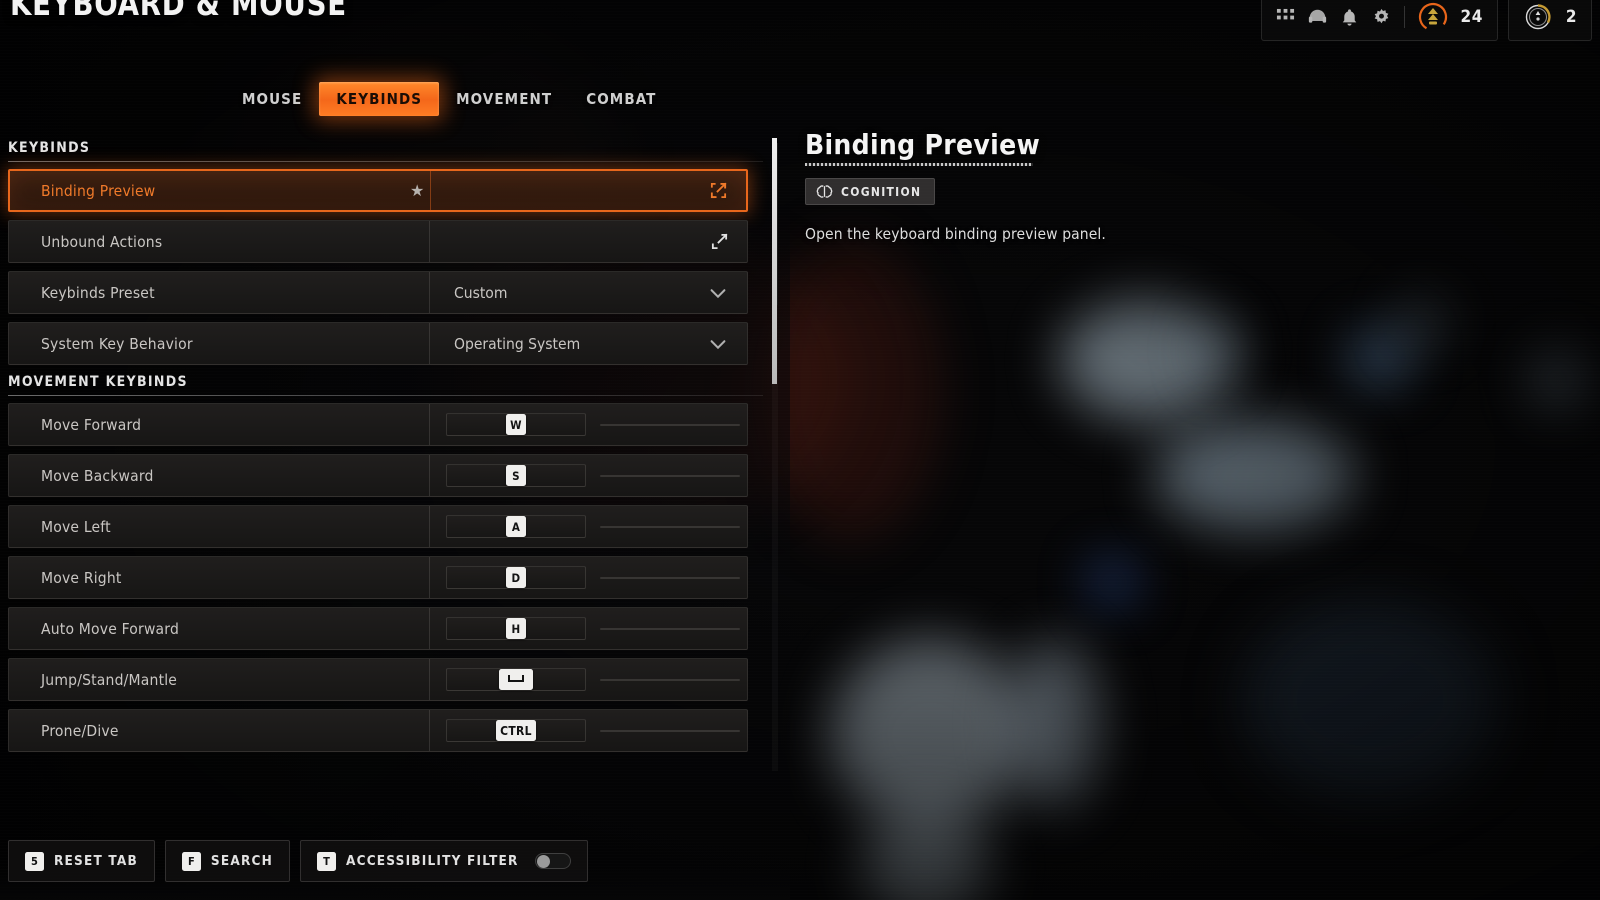  I want to click on primary-binding-slot: CTRL, so click(516, 730).